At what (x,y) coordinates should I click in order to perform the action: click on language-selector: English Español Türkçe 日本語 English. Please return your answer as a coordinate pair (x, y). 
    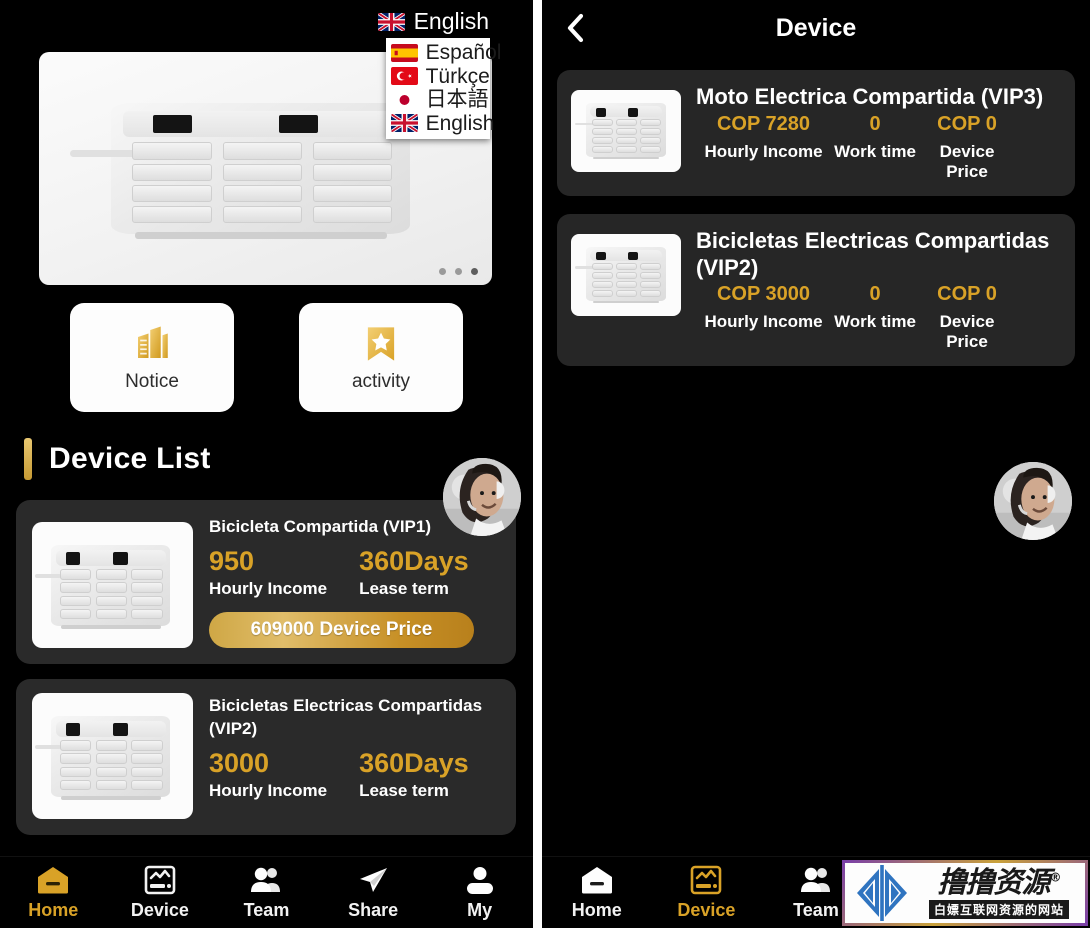
    Looking at the image, I should click on (437, 73).